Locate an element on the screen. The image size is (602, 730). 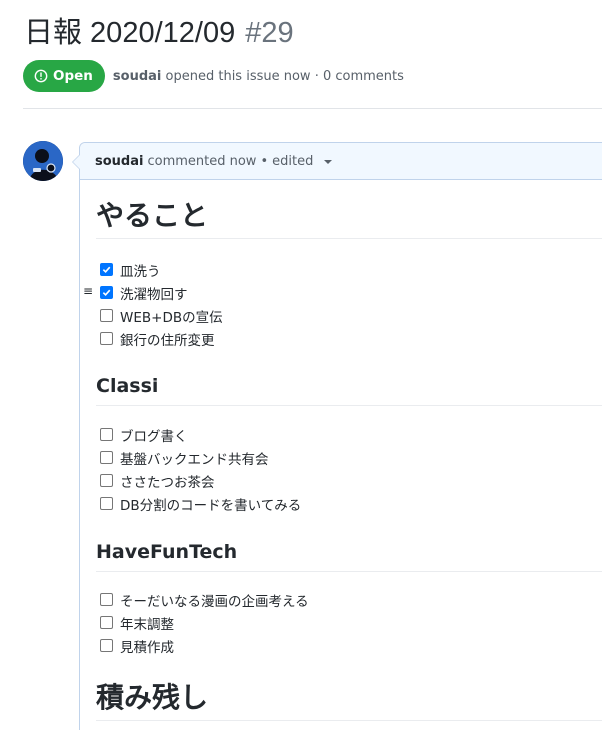
comment-author-link: soudai is located at coordinates (119, 161).